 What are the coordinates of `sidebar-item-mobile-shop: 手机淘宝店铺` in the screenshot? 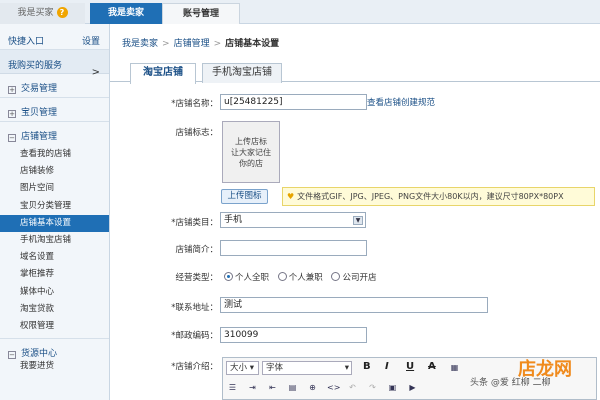 It's located at (54, 240).